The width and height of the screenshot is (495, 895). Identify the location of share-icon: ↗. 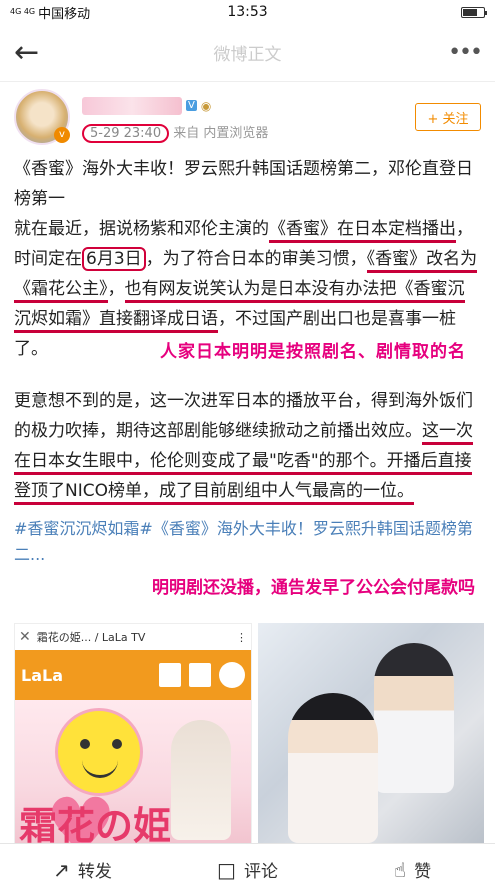
(61, 869).